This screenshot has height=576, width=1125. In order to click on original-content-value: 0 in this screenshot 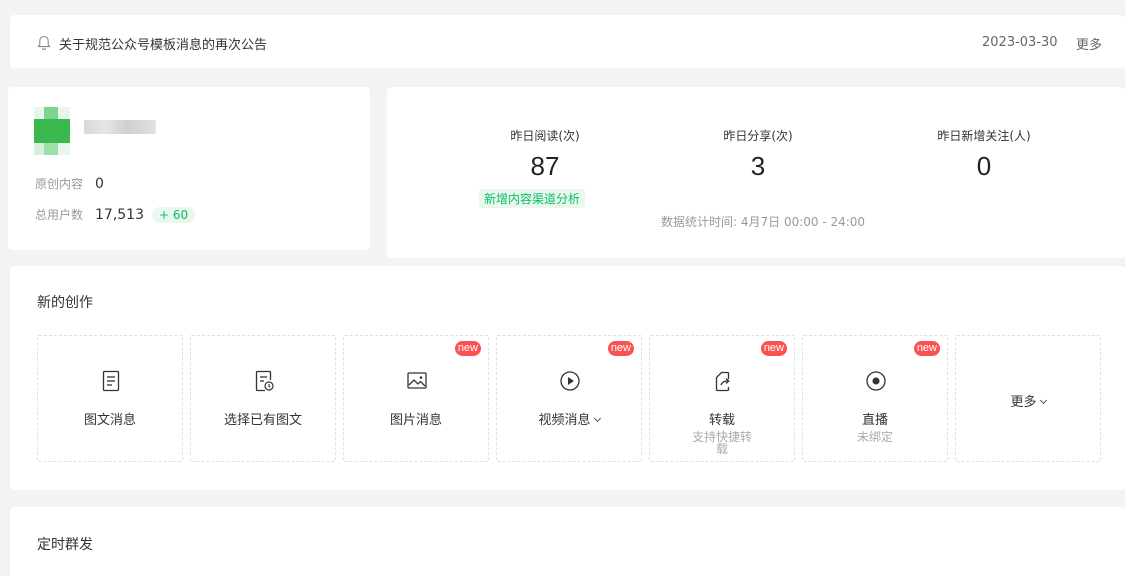, I will do `click(99, 183)`.